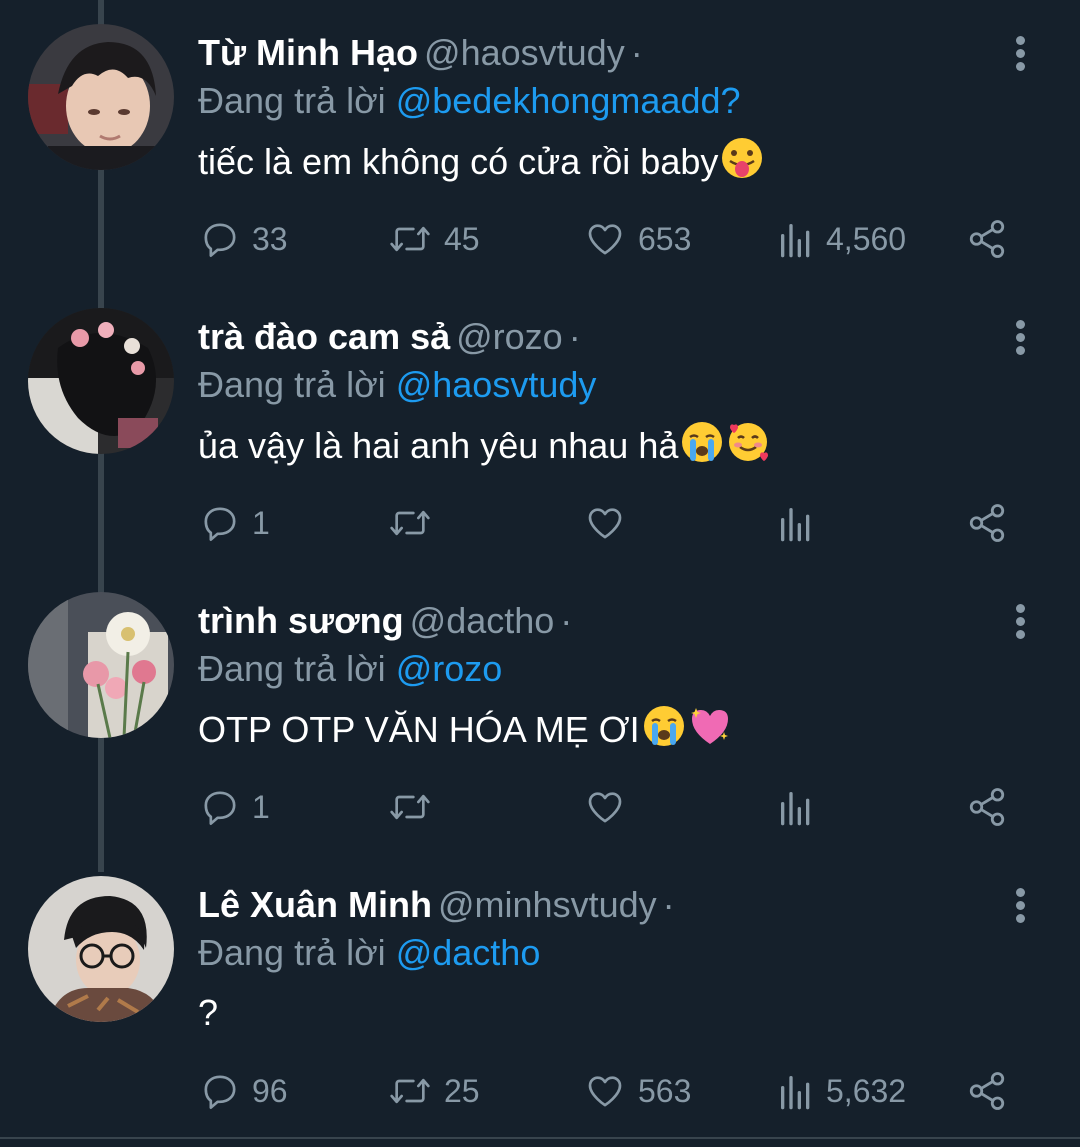 This screenshot has width=1080, height=1147. I want to click on divider, so click(540, 1138).